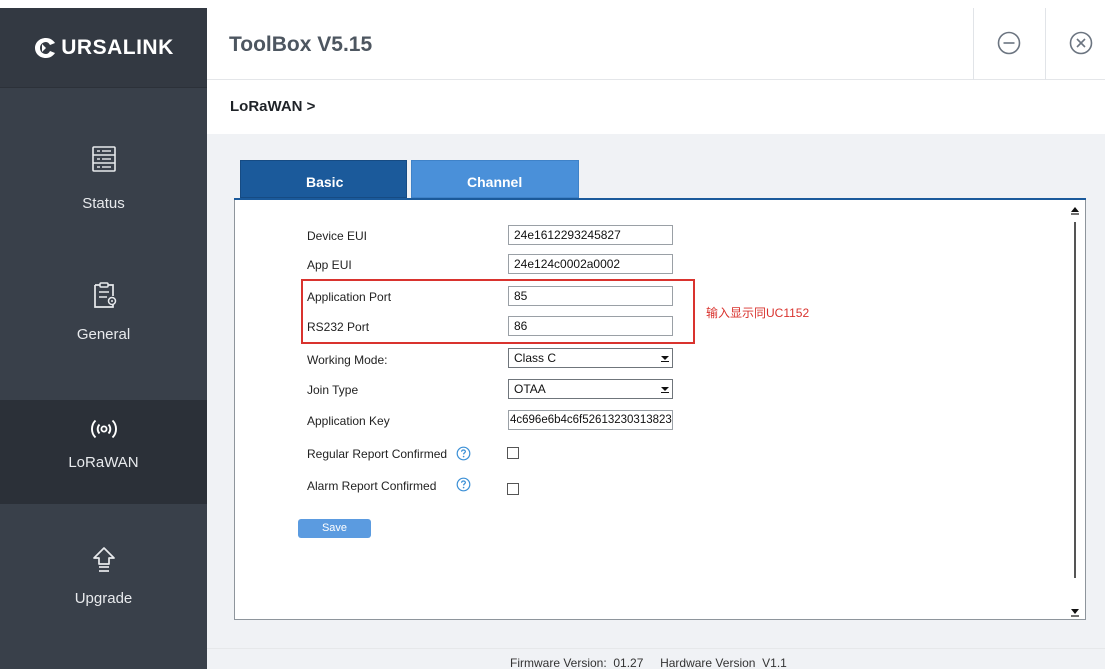 The height and width of the screenshot is (670, 1105). I want to click on app-header: ToolBox V5.15, so click(656, 44).